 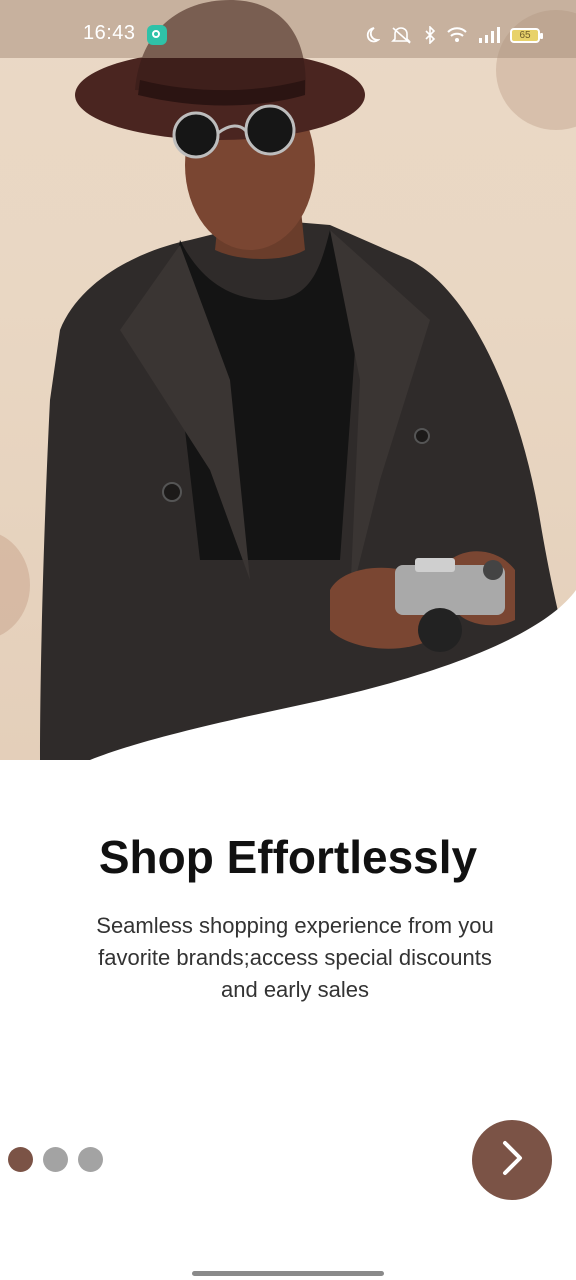 I want to click on moon-icon, so click(x=372, y=35).